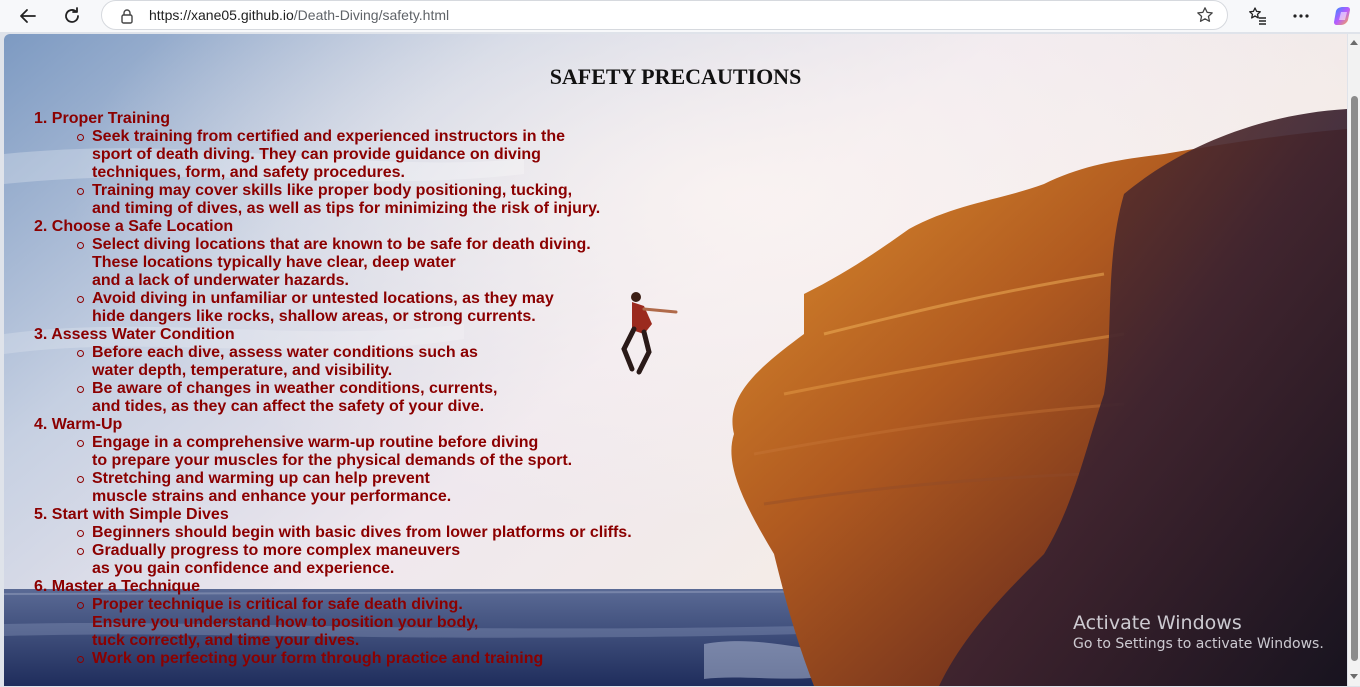 The width and height of the screenshot is (1360, 687). What do you see at coordinates (221, 15) in the screenshot?
I see `url-host: https://xane05.github.io` at bounding box center [221, 15].